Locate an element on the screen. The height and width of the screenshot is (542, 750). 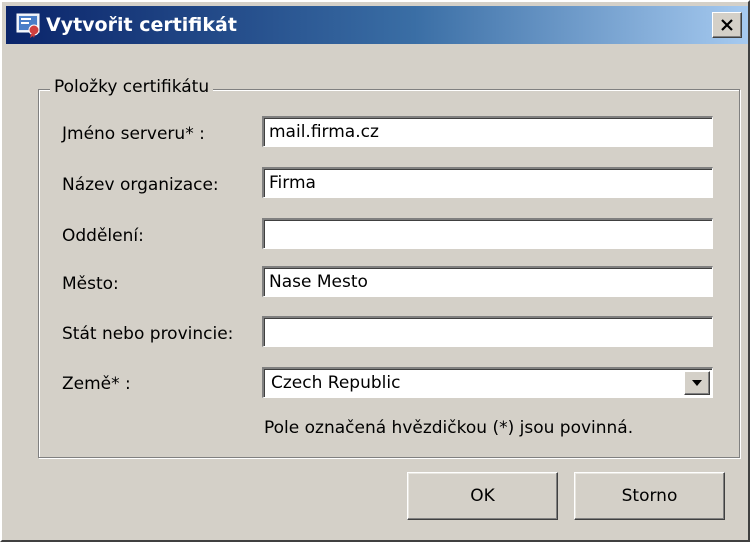
organization-field: Firma is located at coordinates (487, 182).